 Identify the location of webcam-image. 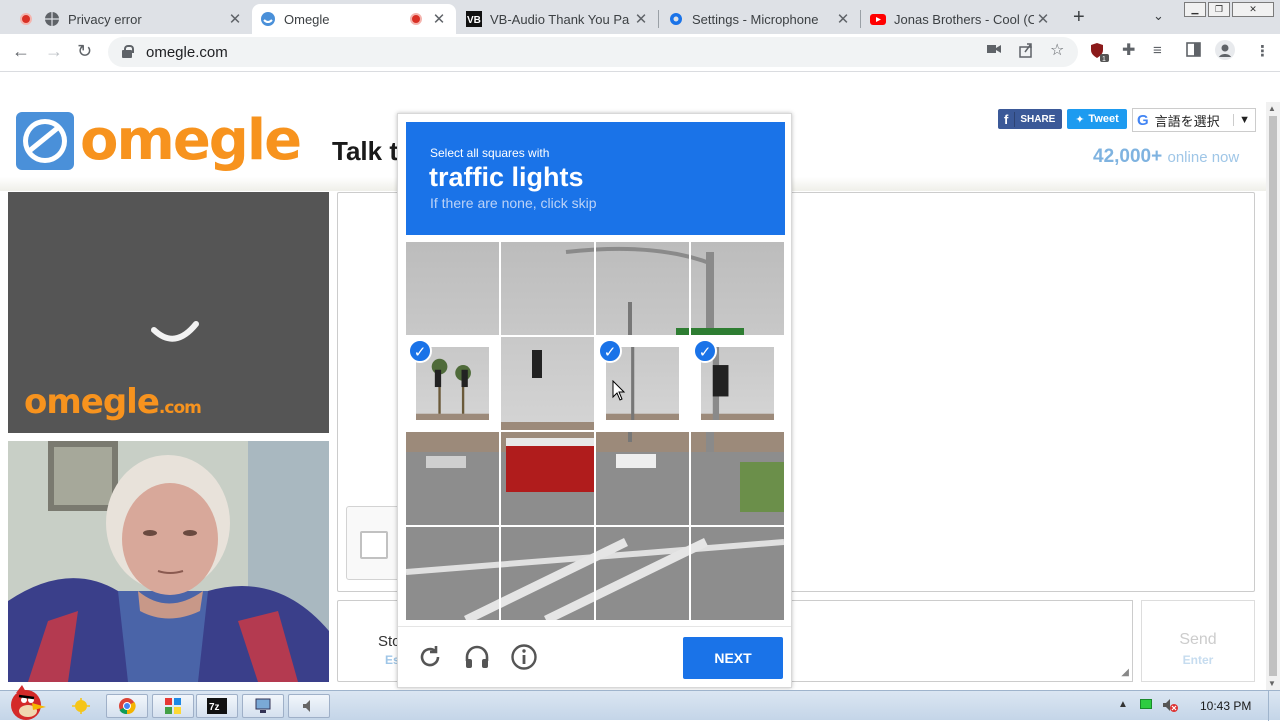
(168, 561).